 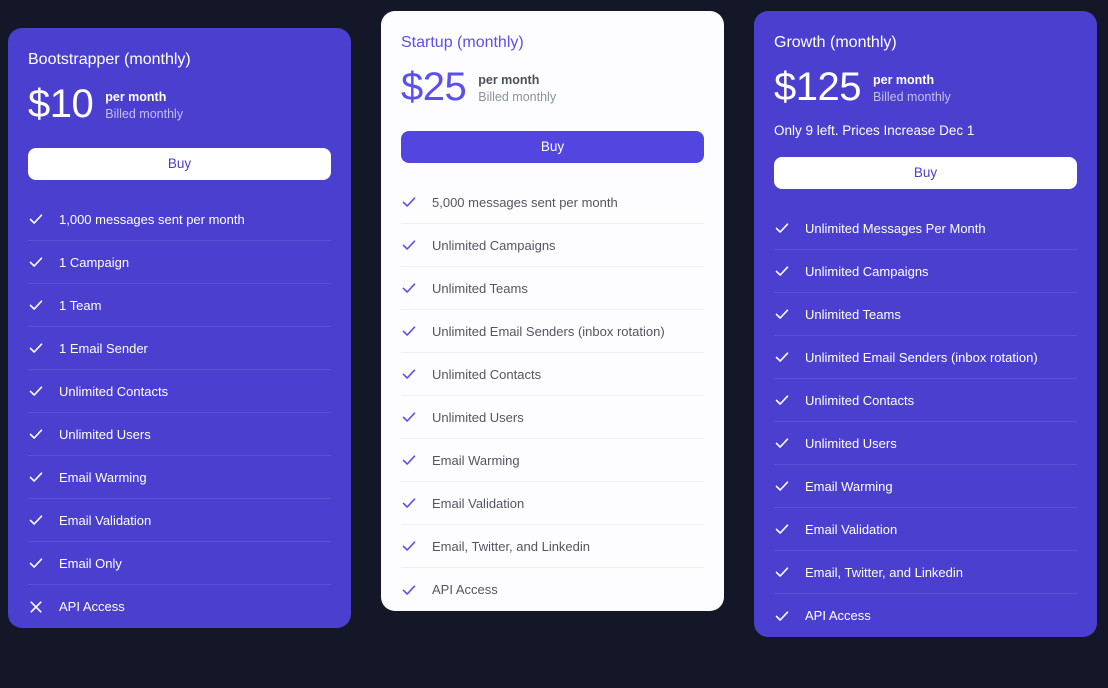 What do you see at coordinates (152, 219) in the screenshot?
I see `feature-label: 1,000 messages sent per month` at bounding box center [152, 219].